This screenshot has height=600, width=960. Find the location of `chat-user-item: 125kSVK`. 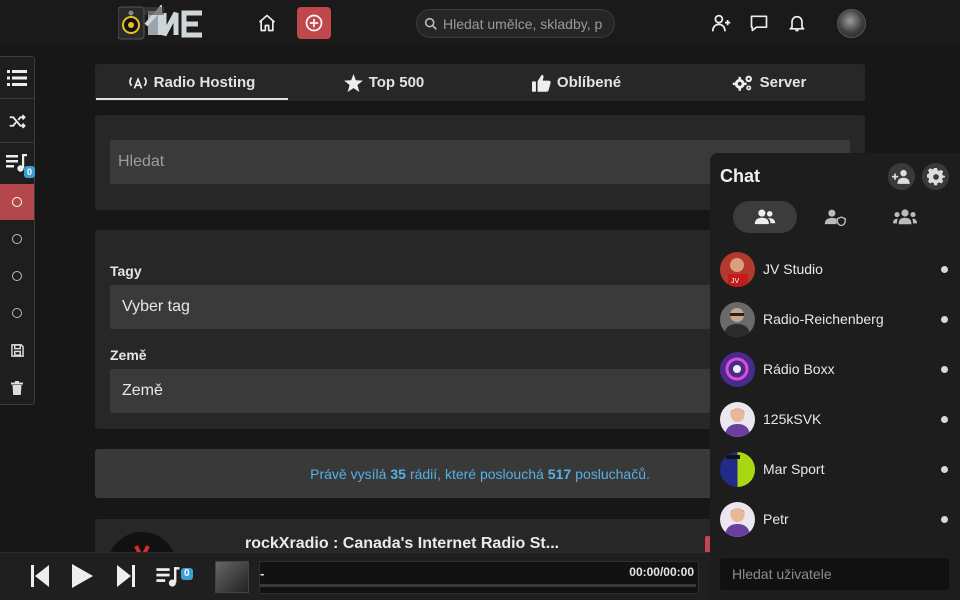

chat-user-item: 125kSVK is located at coordinates (835, 420).